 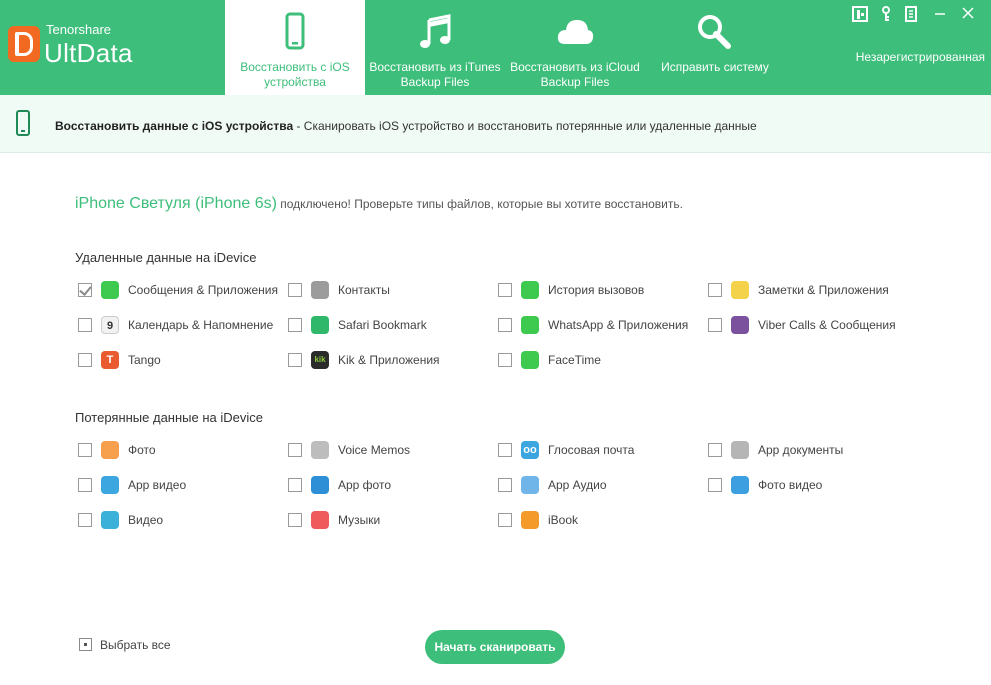 What do you see at coordinates (912, 15) in the screenshot?
I see `feedback-icon` at bounding box center [912, 15].